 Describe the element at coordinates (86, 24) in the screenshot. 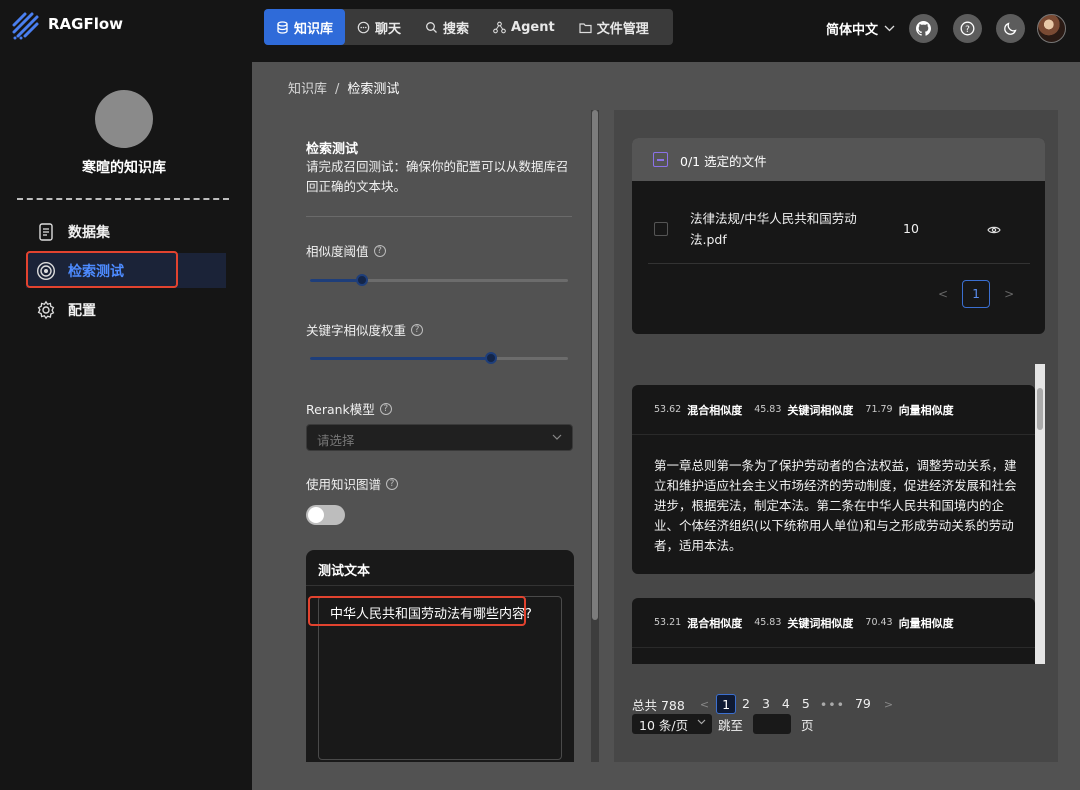

I see `app-name: RAGFlow` at that location.